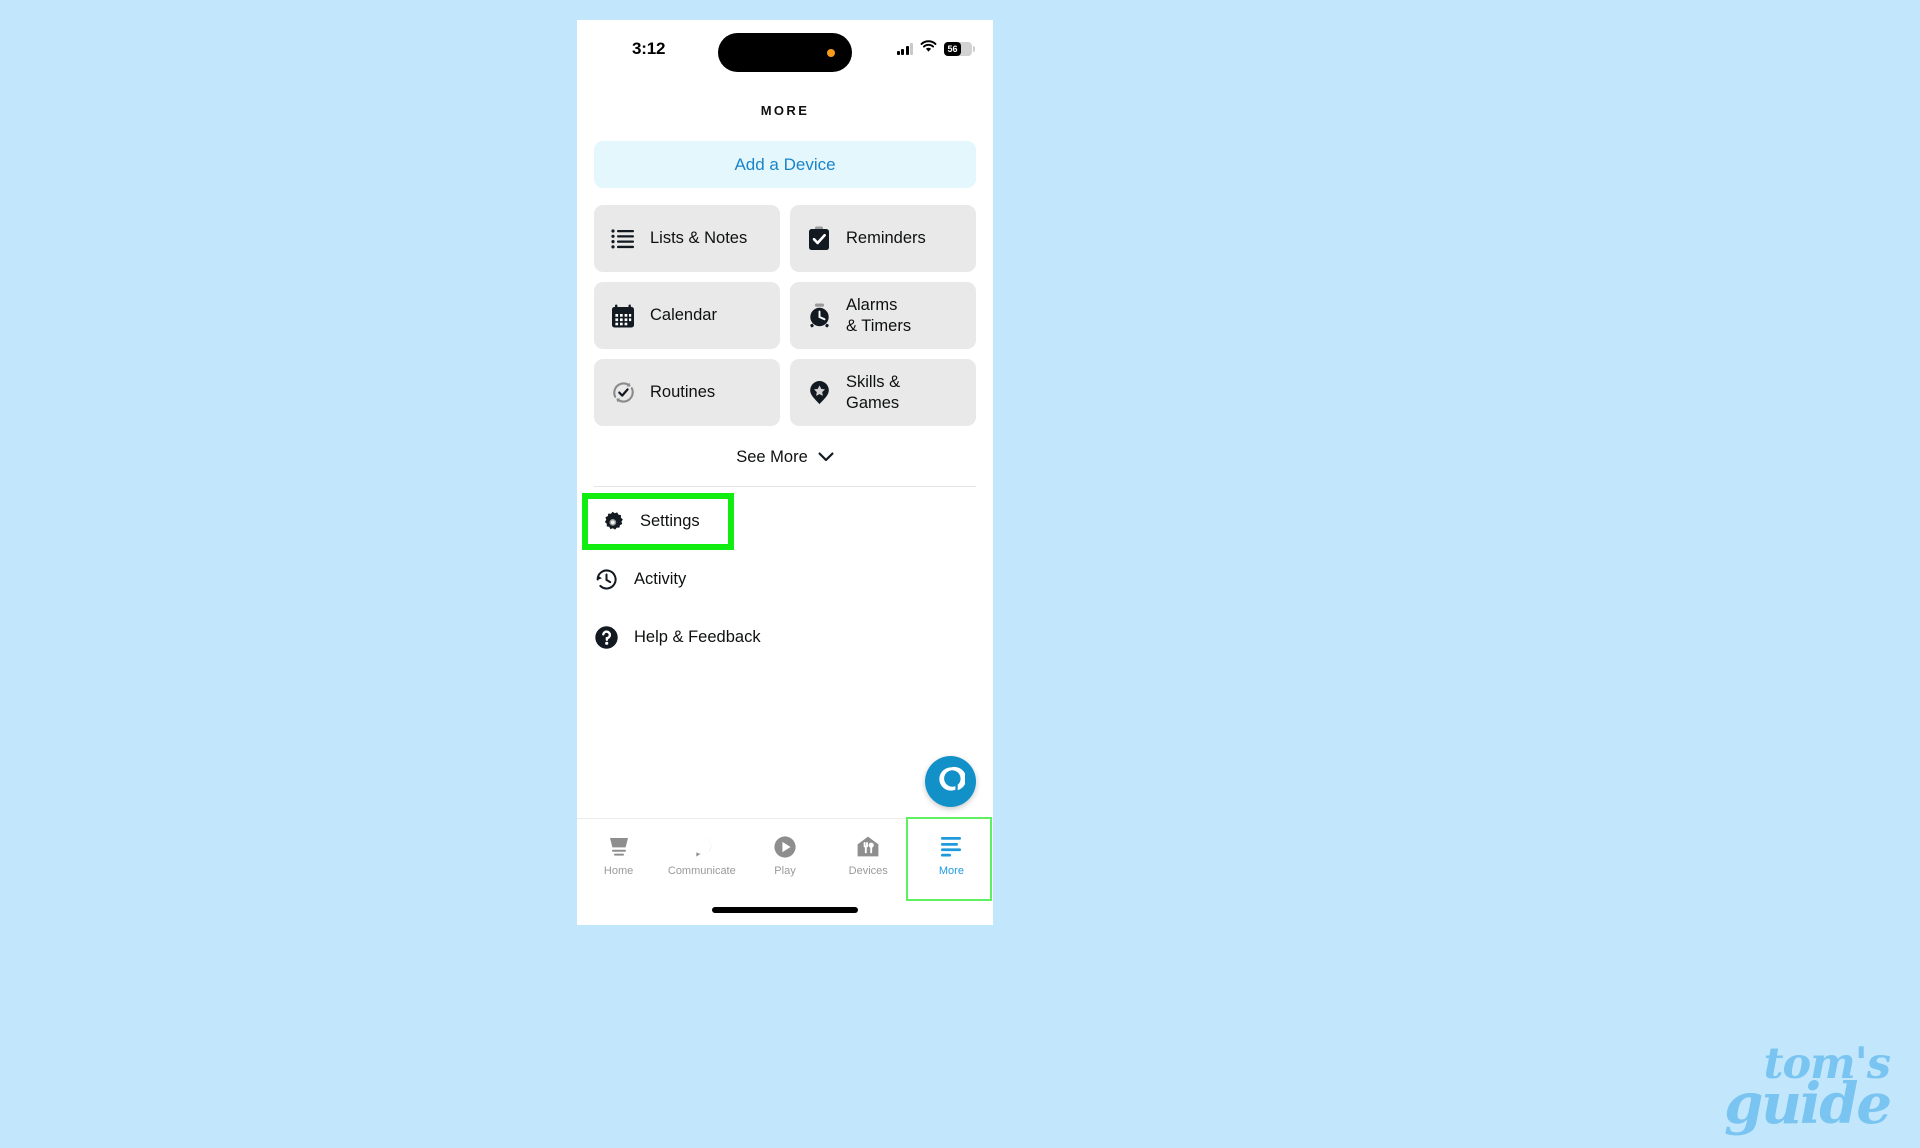  What do you see at coordinates (904, 49) in the screenshot?
I see `signal-bars-icon` at bounding box center [904, 49].